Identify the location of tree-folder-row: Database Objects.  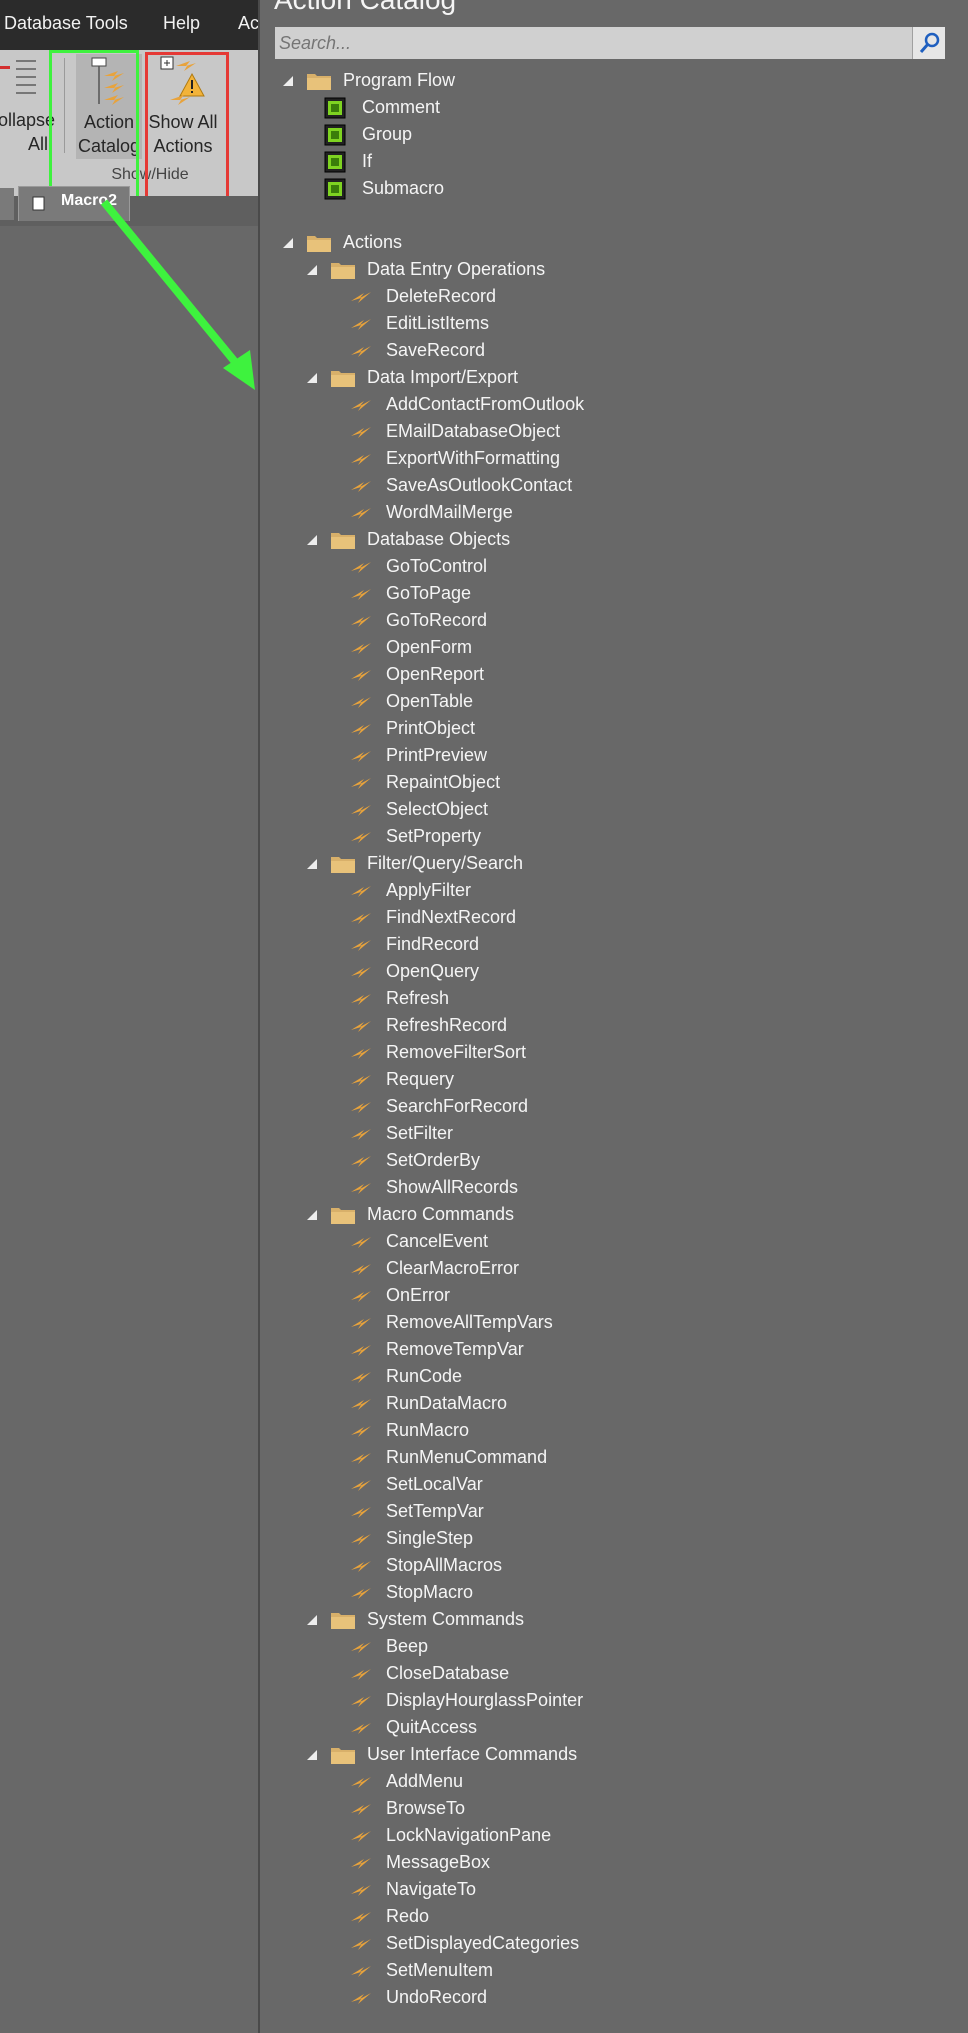
(408, 539).